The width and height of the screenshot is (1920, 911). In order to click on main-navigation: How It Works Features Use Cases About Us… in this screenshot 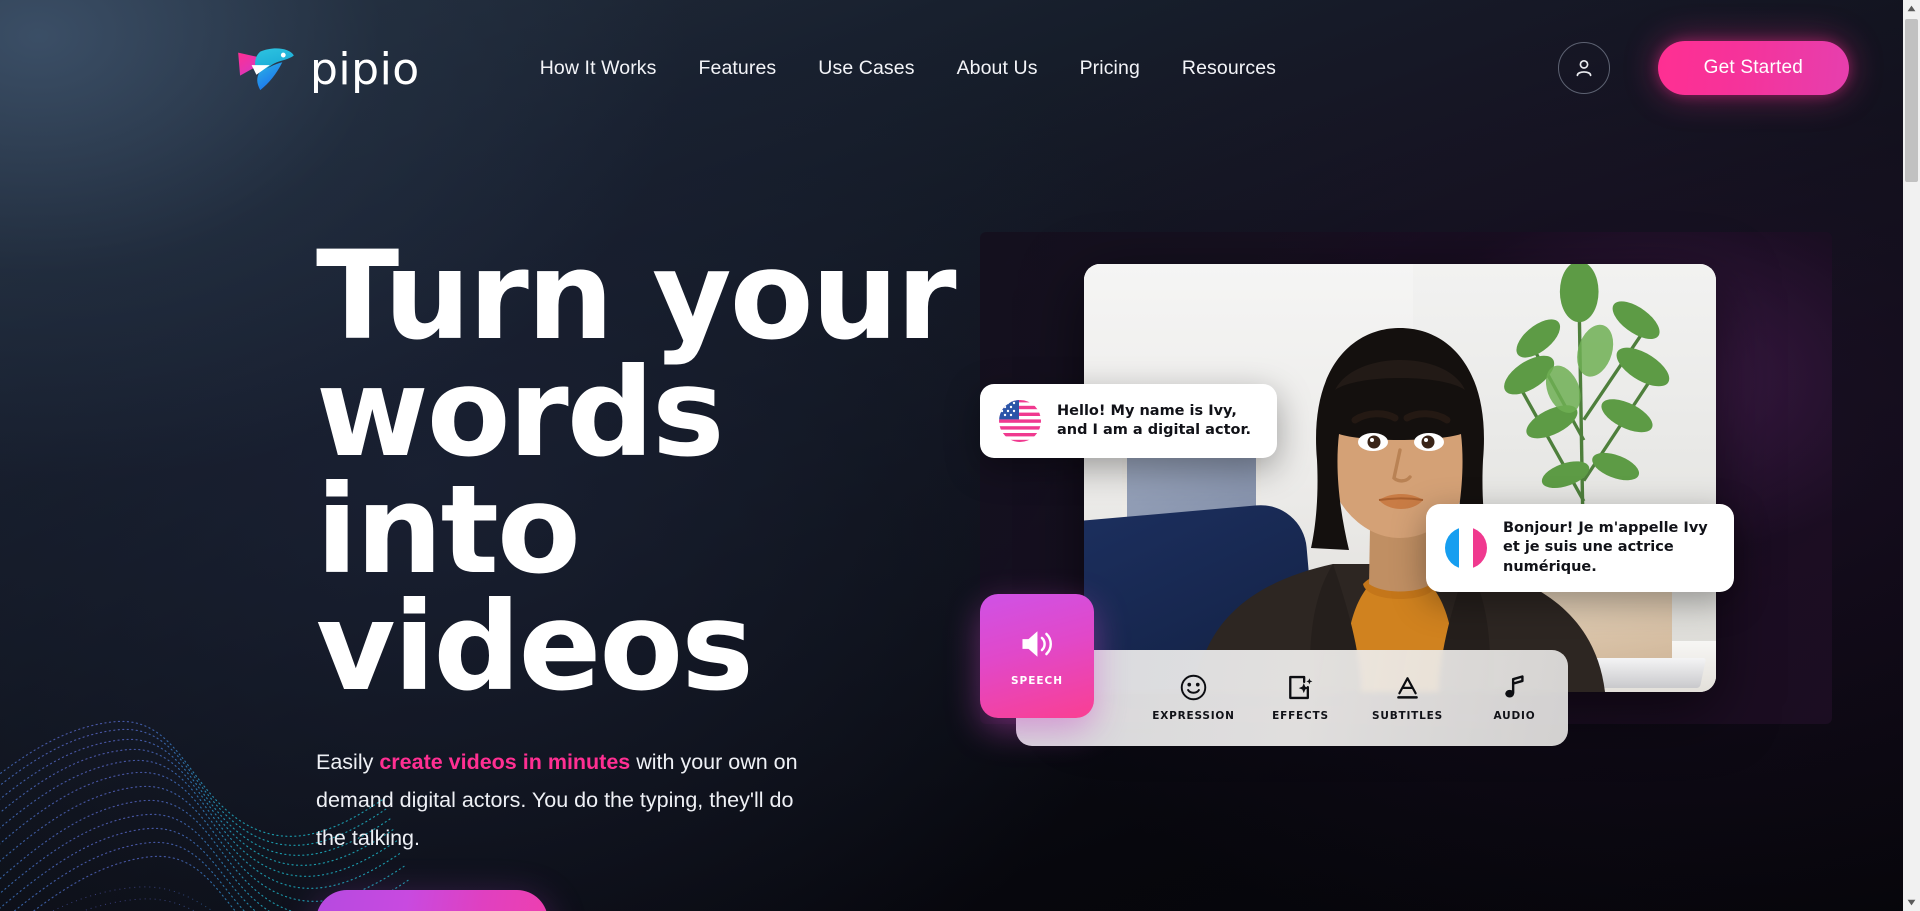, I will do `click(908, 68)`.